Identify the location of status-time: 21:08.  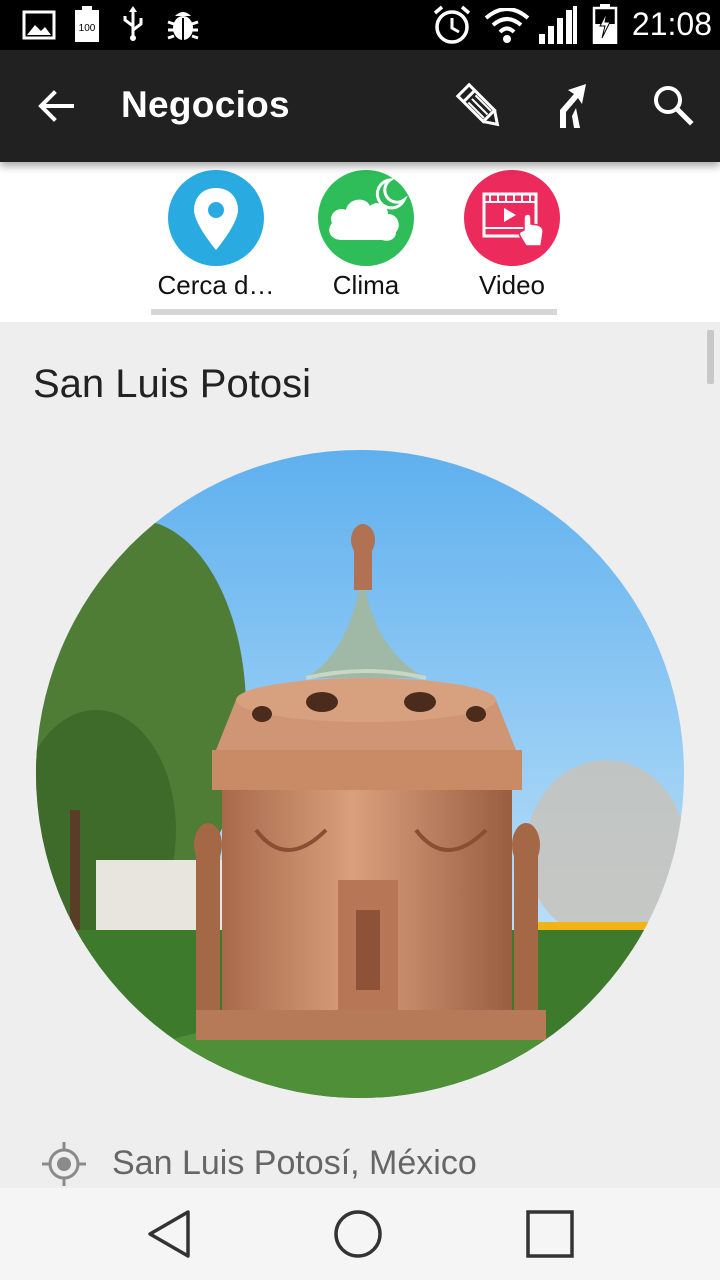
(671, 24).